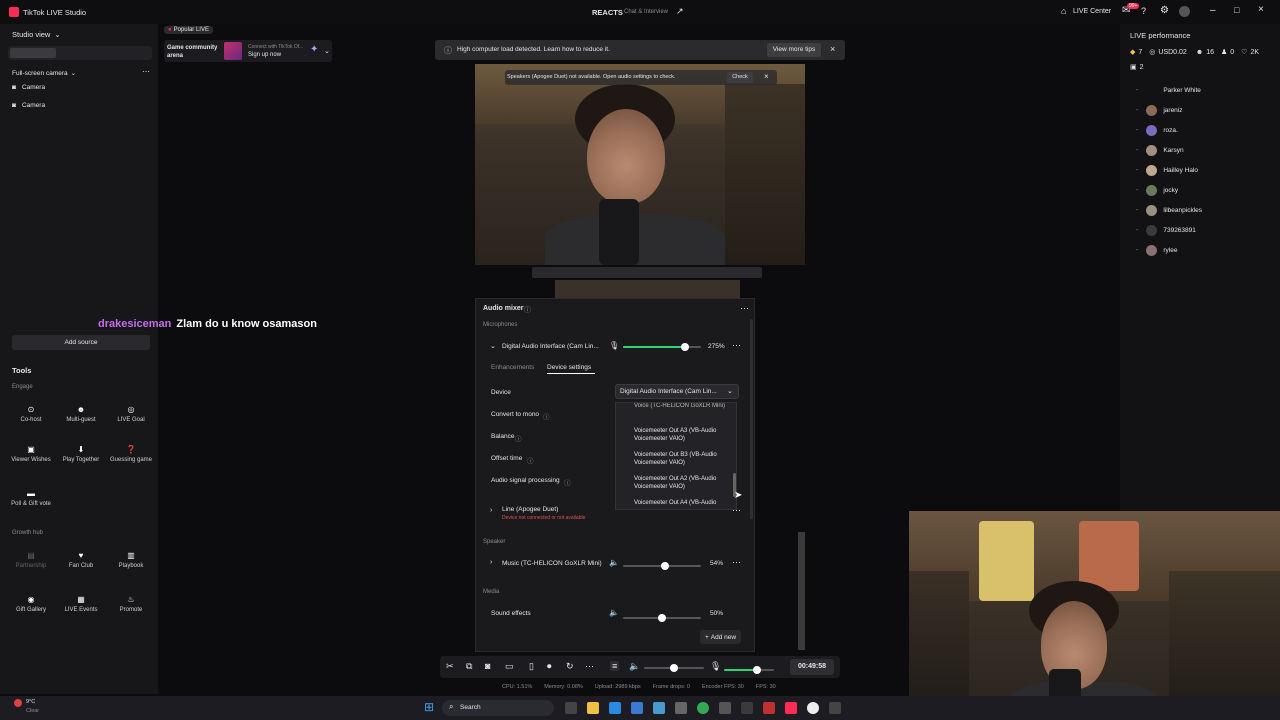 The width and height of the screenshot is (1280, 720). What do you see at coordinates (1206, 90) in the screenshot?
I see `viewer-row: - Parker White` at bounding box center [1206, 90].